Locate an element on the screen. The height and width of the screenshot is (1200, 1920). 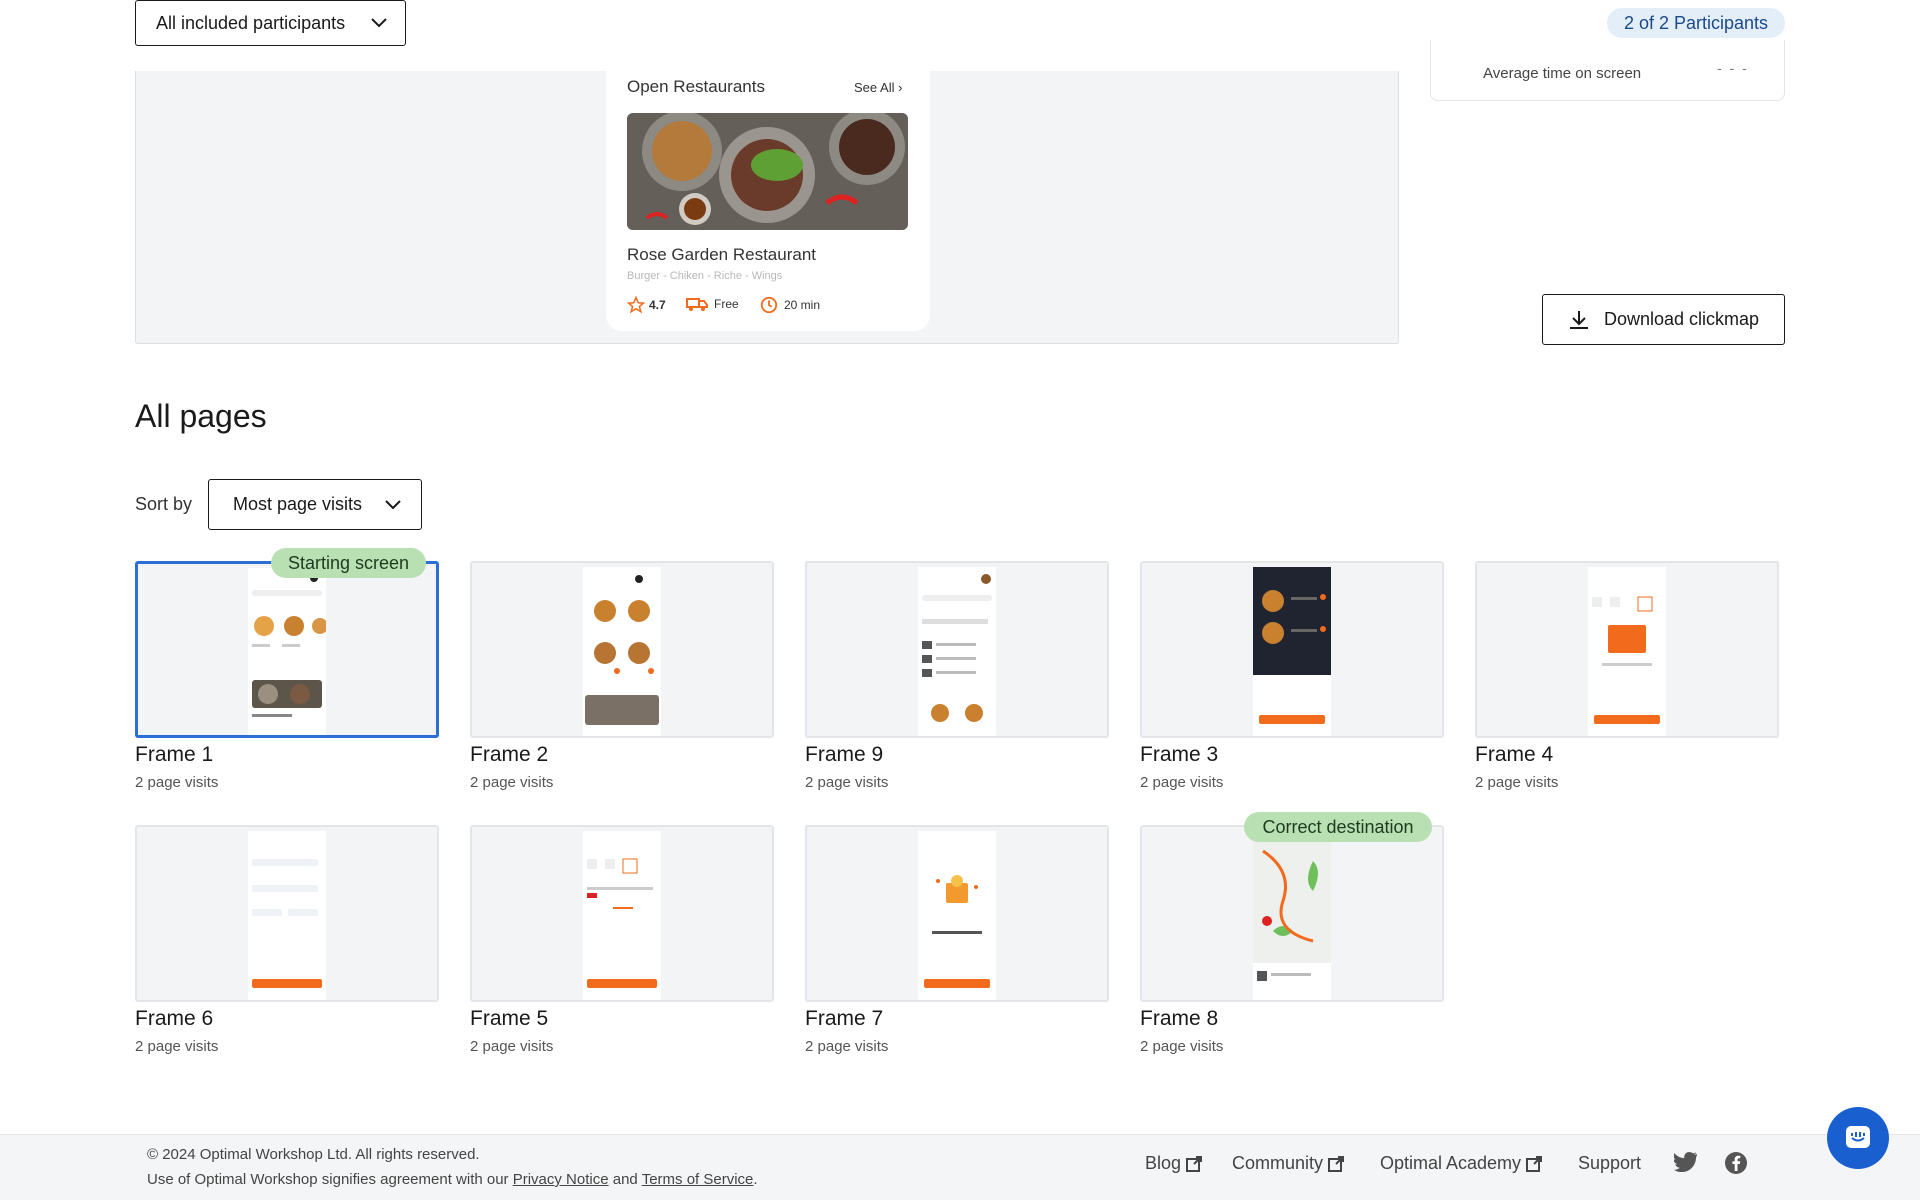
chat-launcher-button is located at coordinates (1858, 1138).